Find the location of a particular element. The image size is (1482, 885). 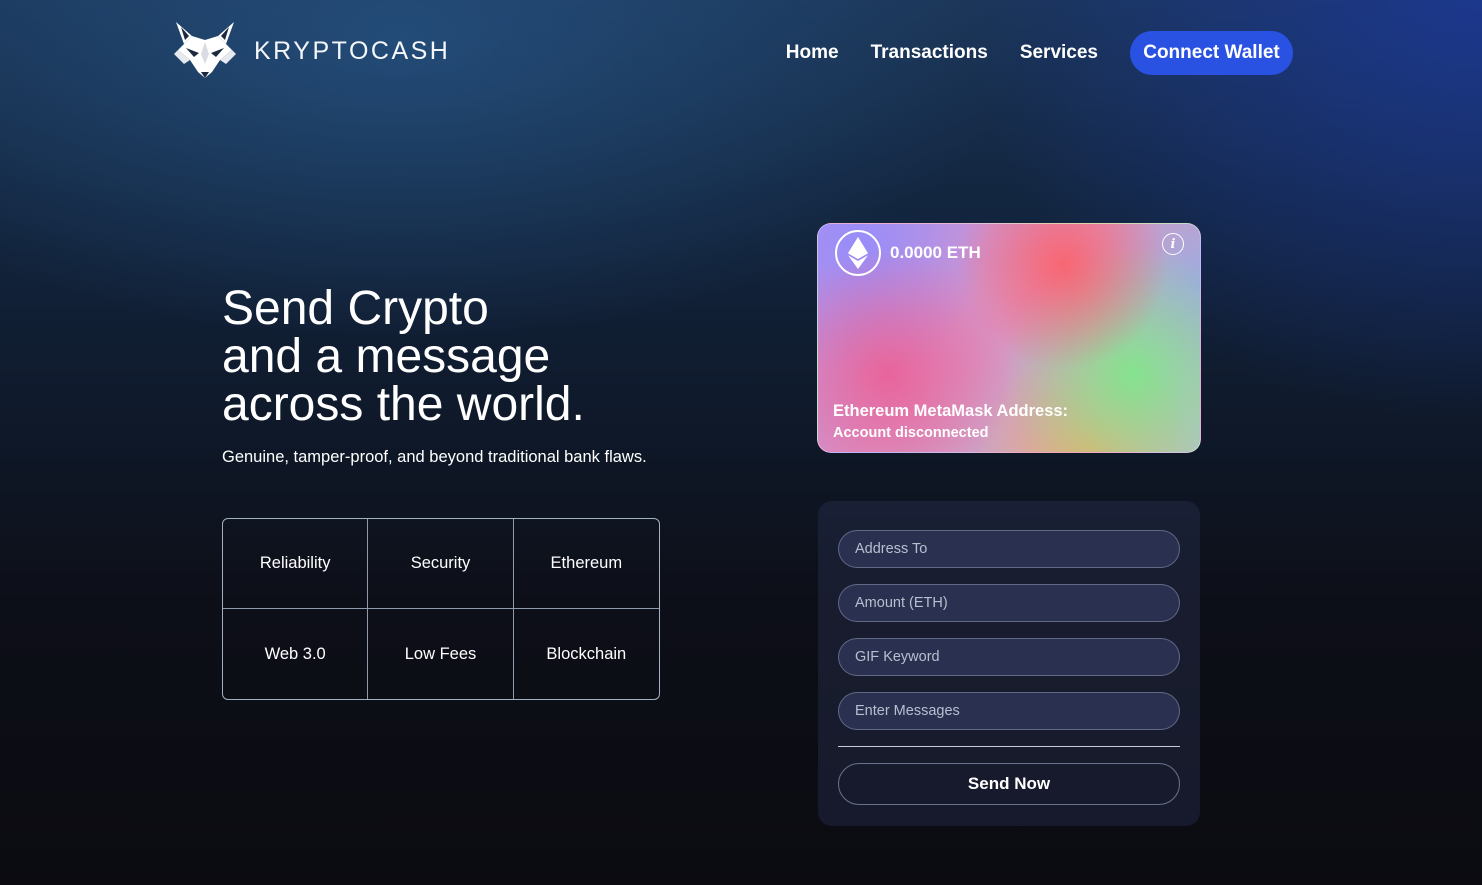

hero-title-line: and a message is located at coordinates (386, 356).